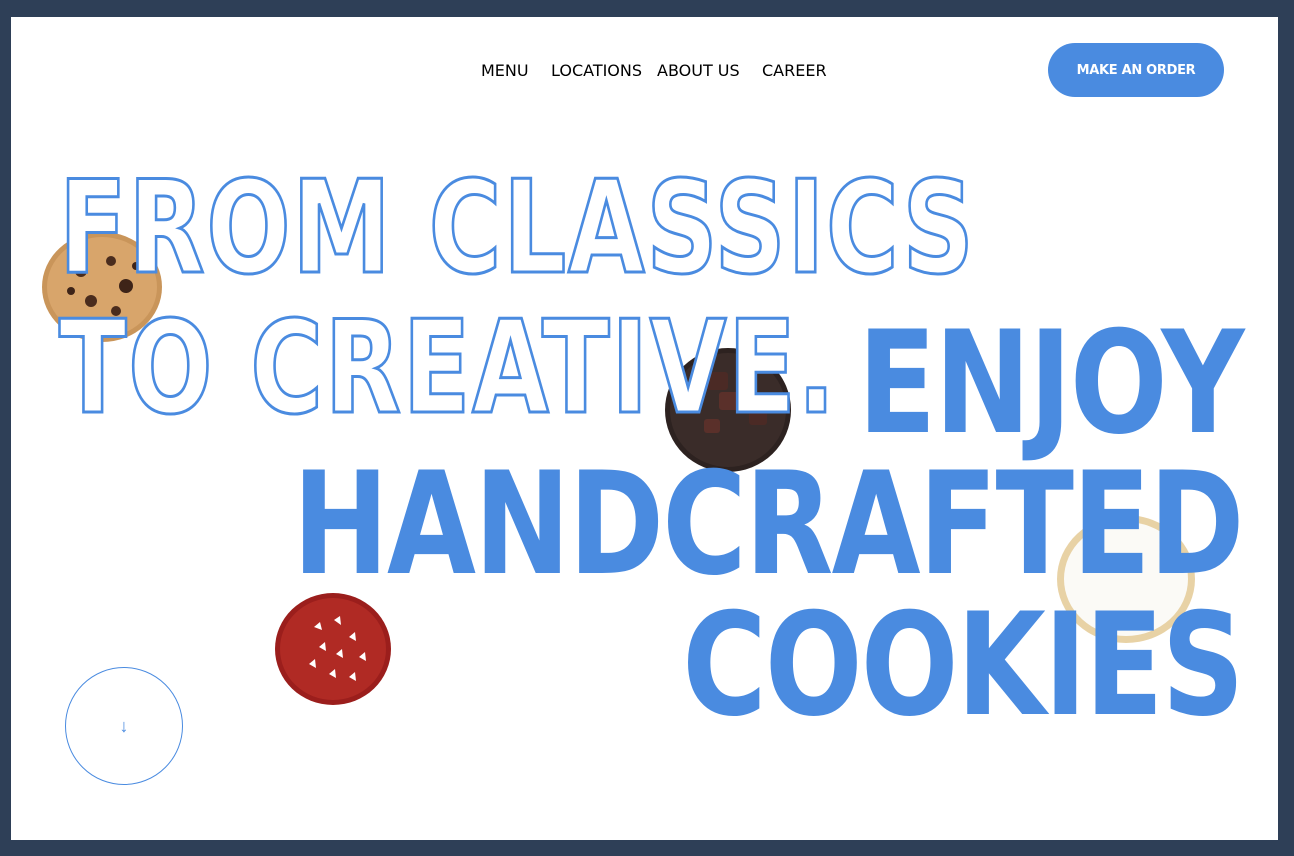 This screenshot has height=856, width=1294. I want to click on nav-item-locations: LOCATIONS, so click(596, 70).